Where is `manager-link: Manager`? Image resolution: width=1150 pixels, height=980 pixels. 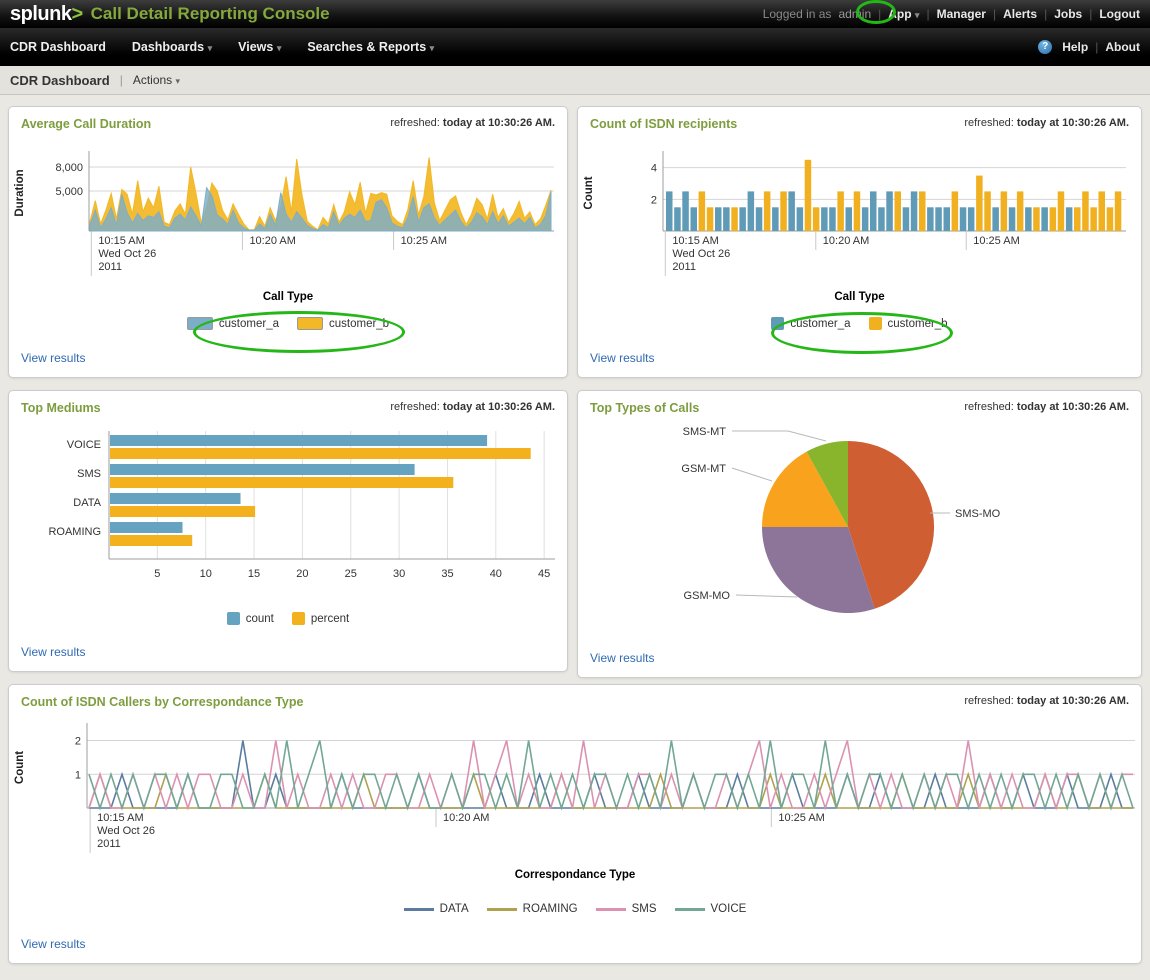 manager-link: Manager is located at coordinates (961, 14).